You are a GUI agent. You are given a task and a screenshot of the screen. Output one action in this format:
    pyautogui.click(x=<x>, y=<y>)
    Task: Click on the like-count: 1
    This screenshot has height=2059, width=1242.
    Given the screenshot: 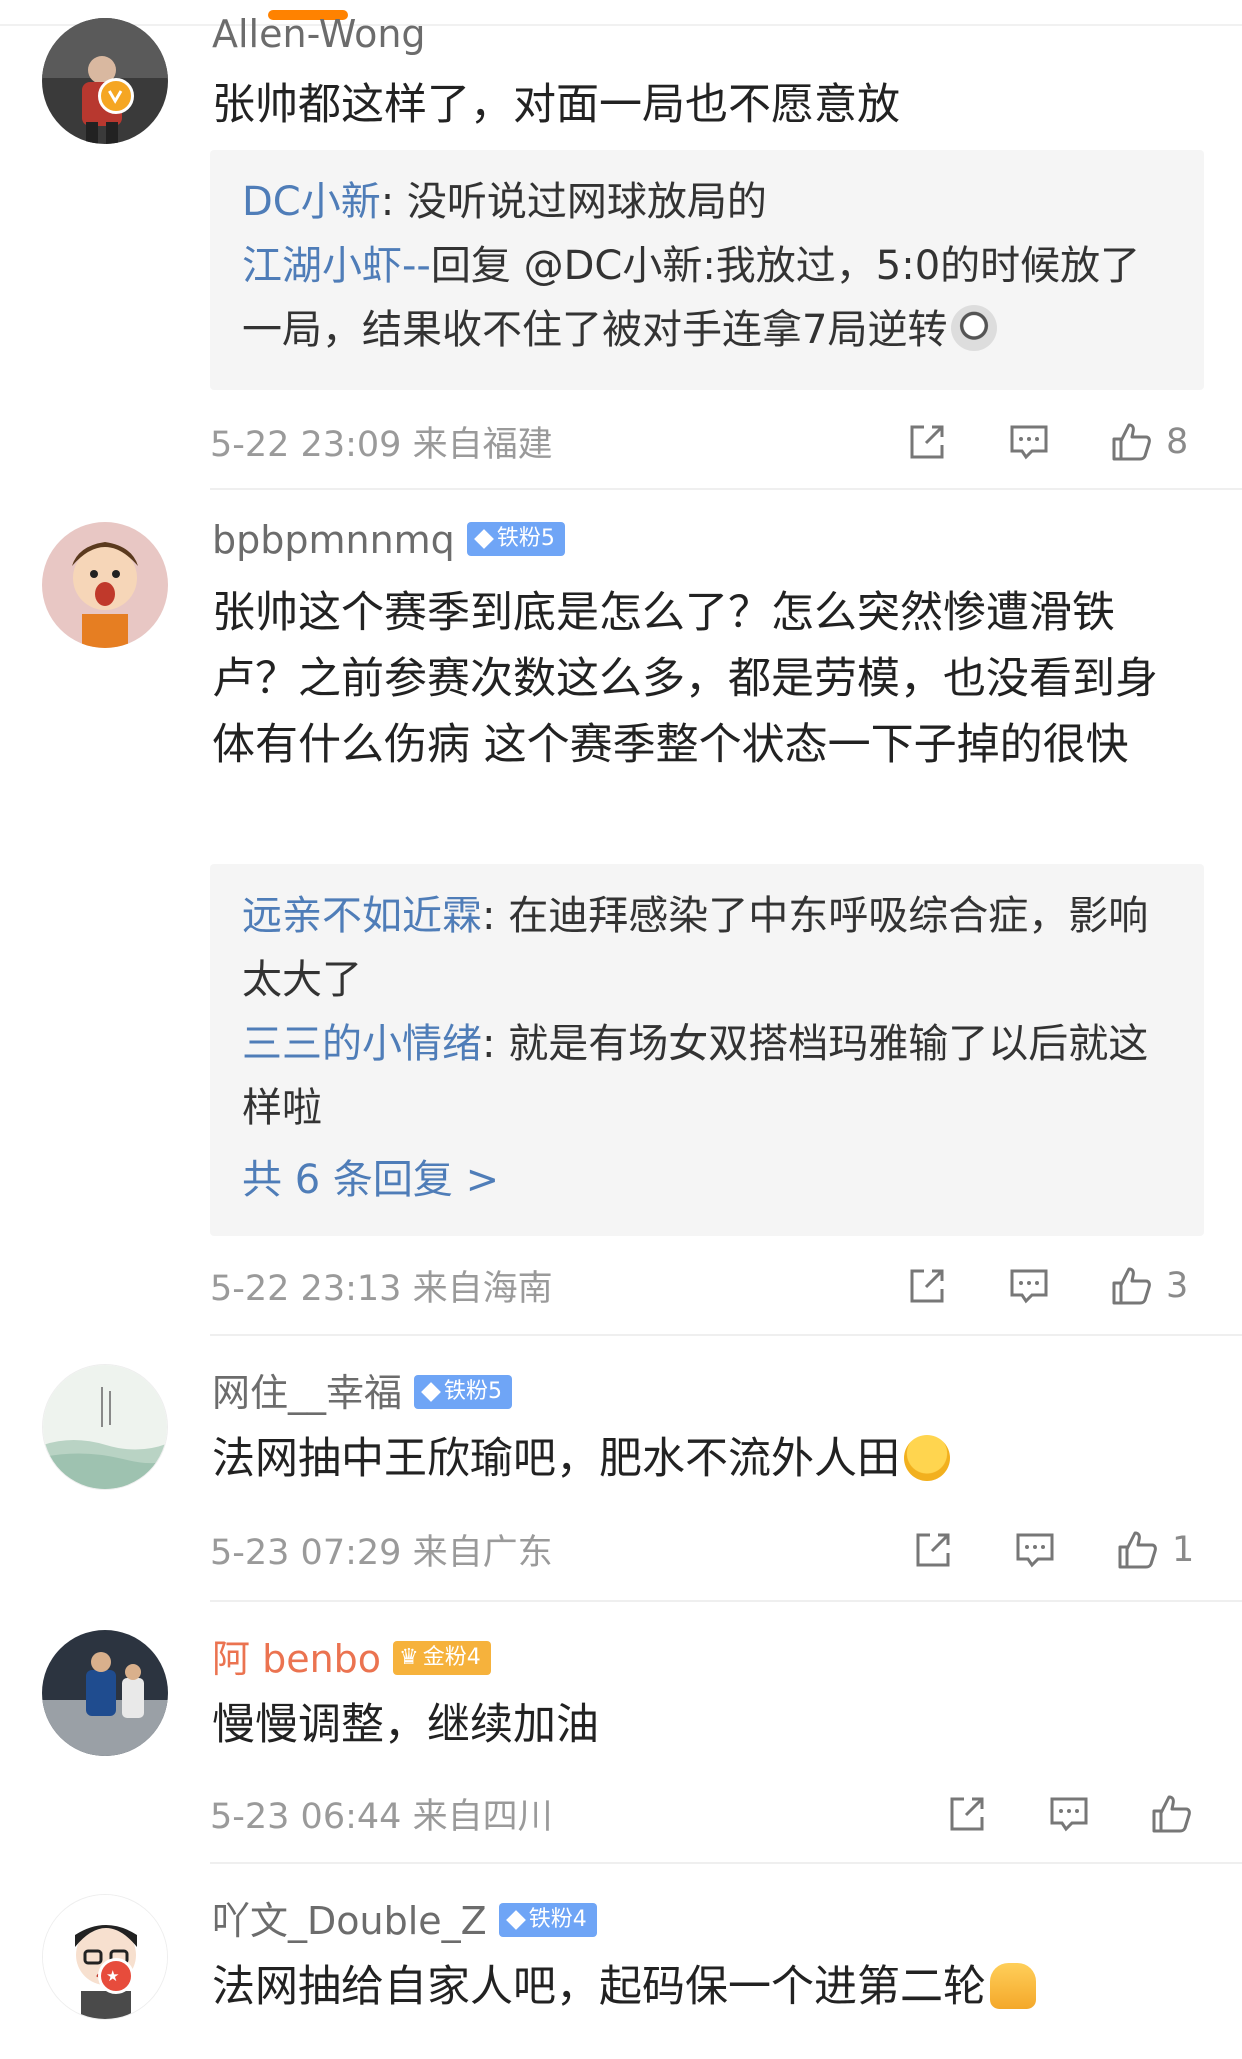 What is the action you would take?
    pyautogui.click(x=1183, y=1550)
    